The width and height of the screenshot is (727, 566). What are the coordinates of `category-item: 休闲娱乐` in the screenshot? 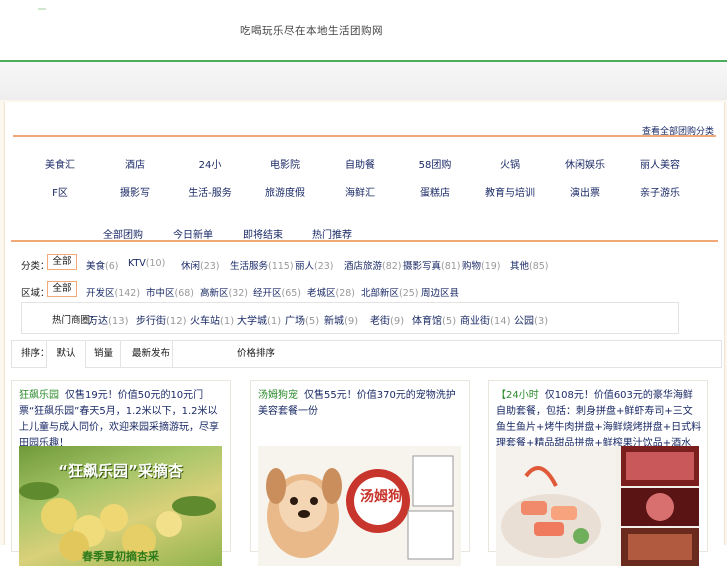 It's located at (585, 163).